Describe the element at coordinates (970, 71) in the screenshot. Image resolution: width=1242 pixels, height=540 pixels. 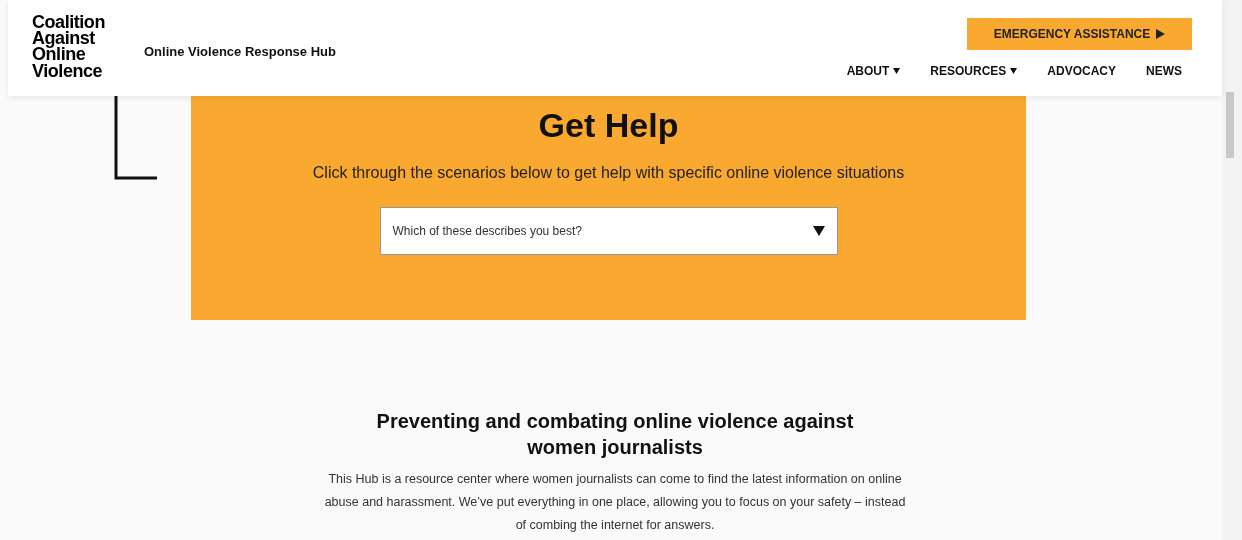
I see `nav-link: RESOURCES` at that location.